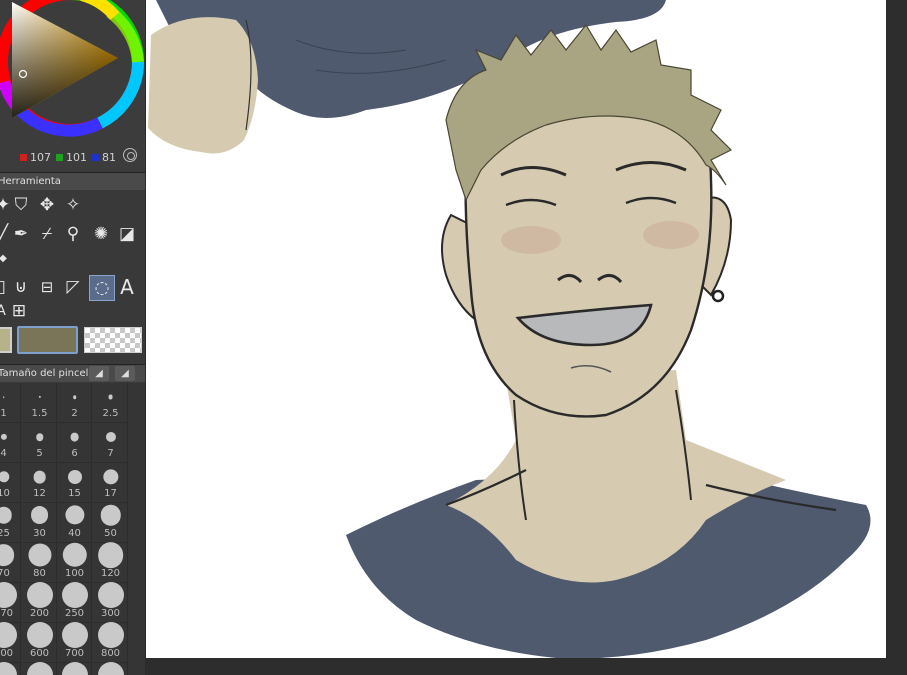 The height and width of the screenshot is (675, 907). What do you see at coordinates (47, 205) in the screenshot?
I see `move-tool-icon: ✥` at bounding box center [47, 205].